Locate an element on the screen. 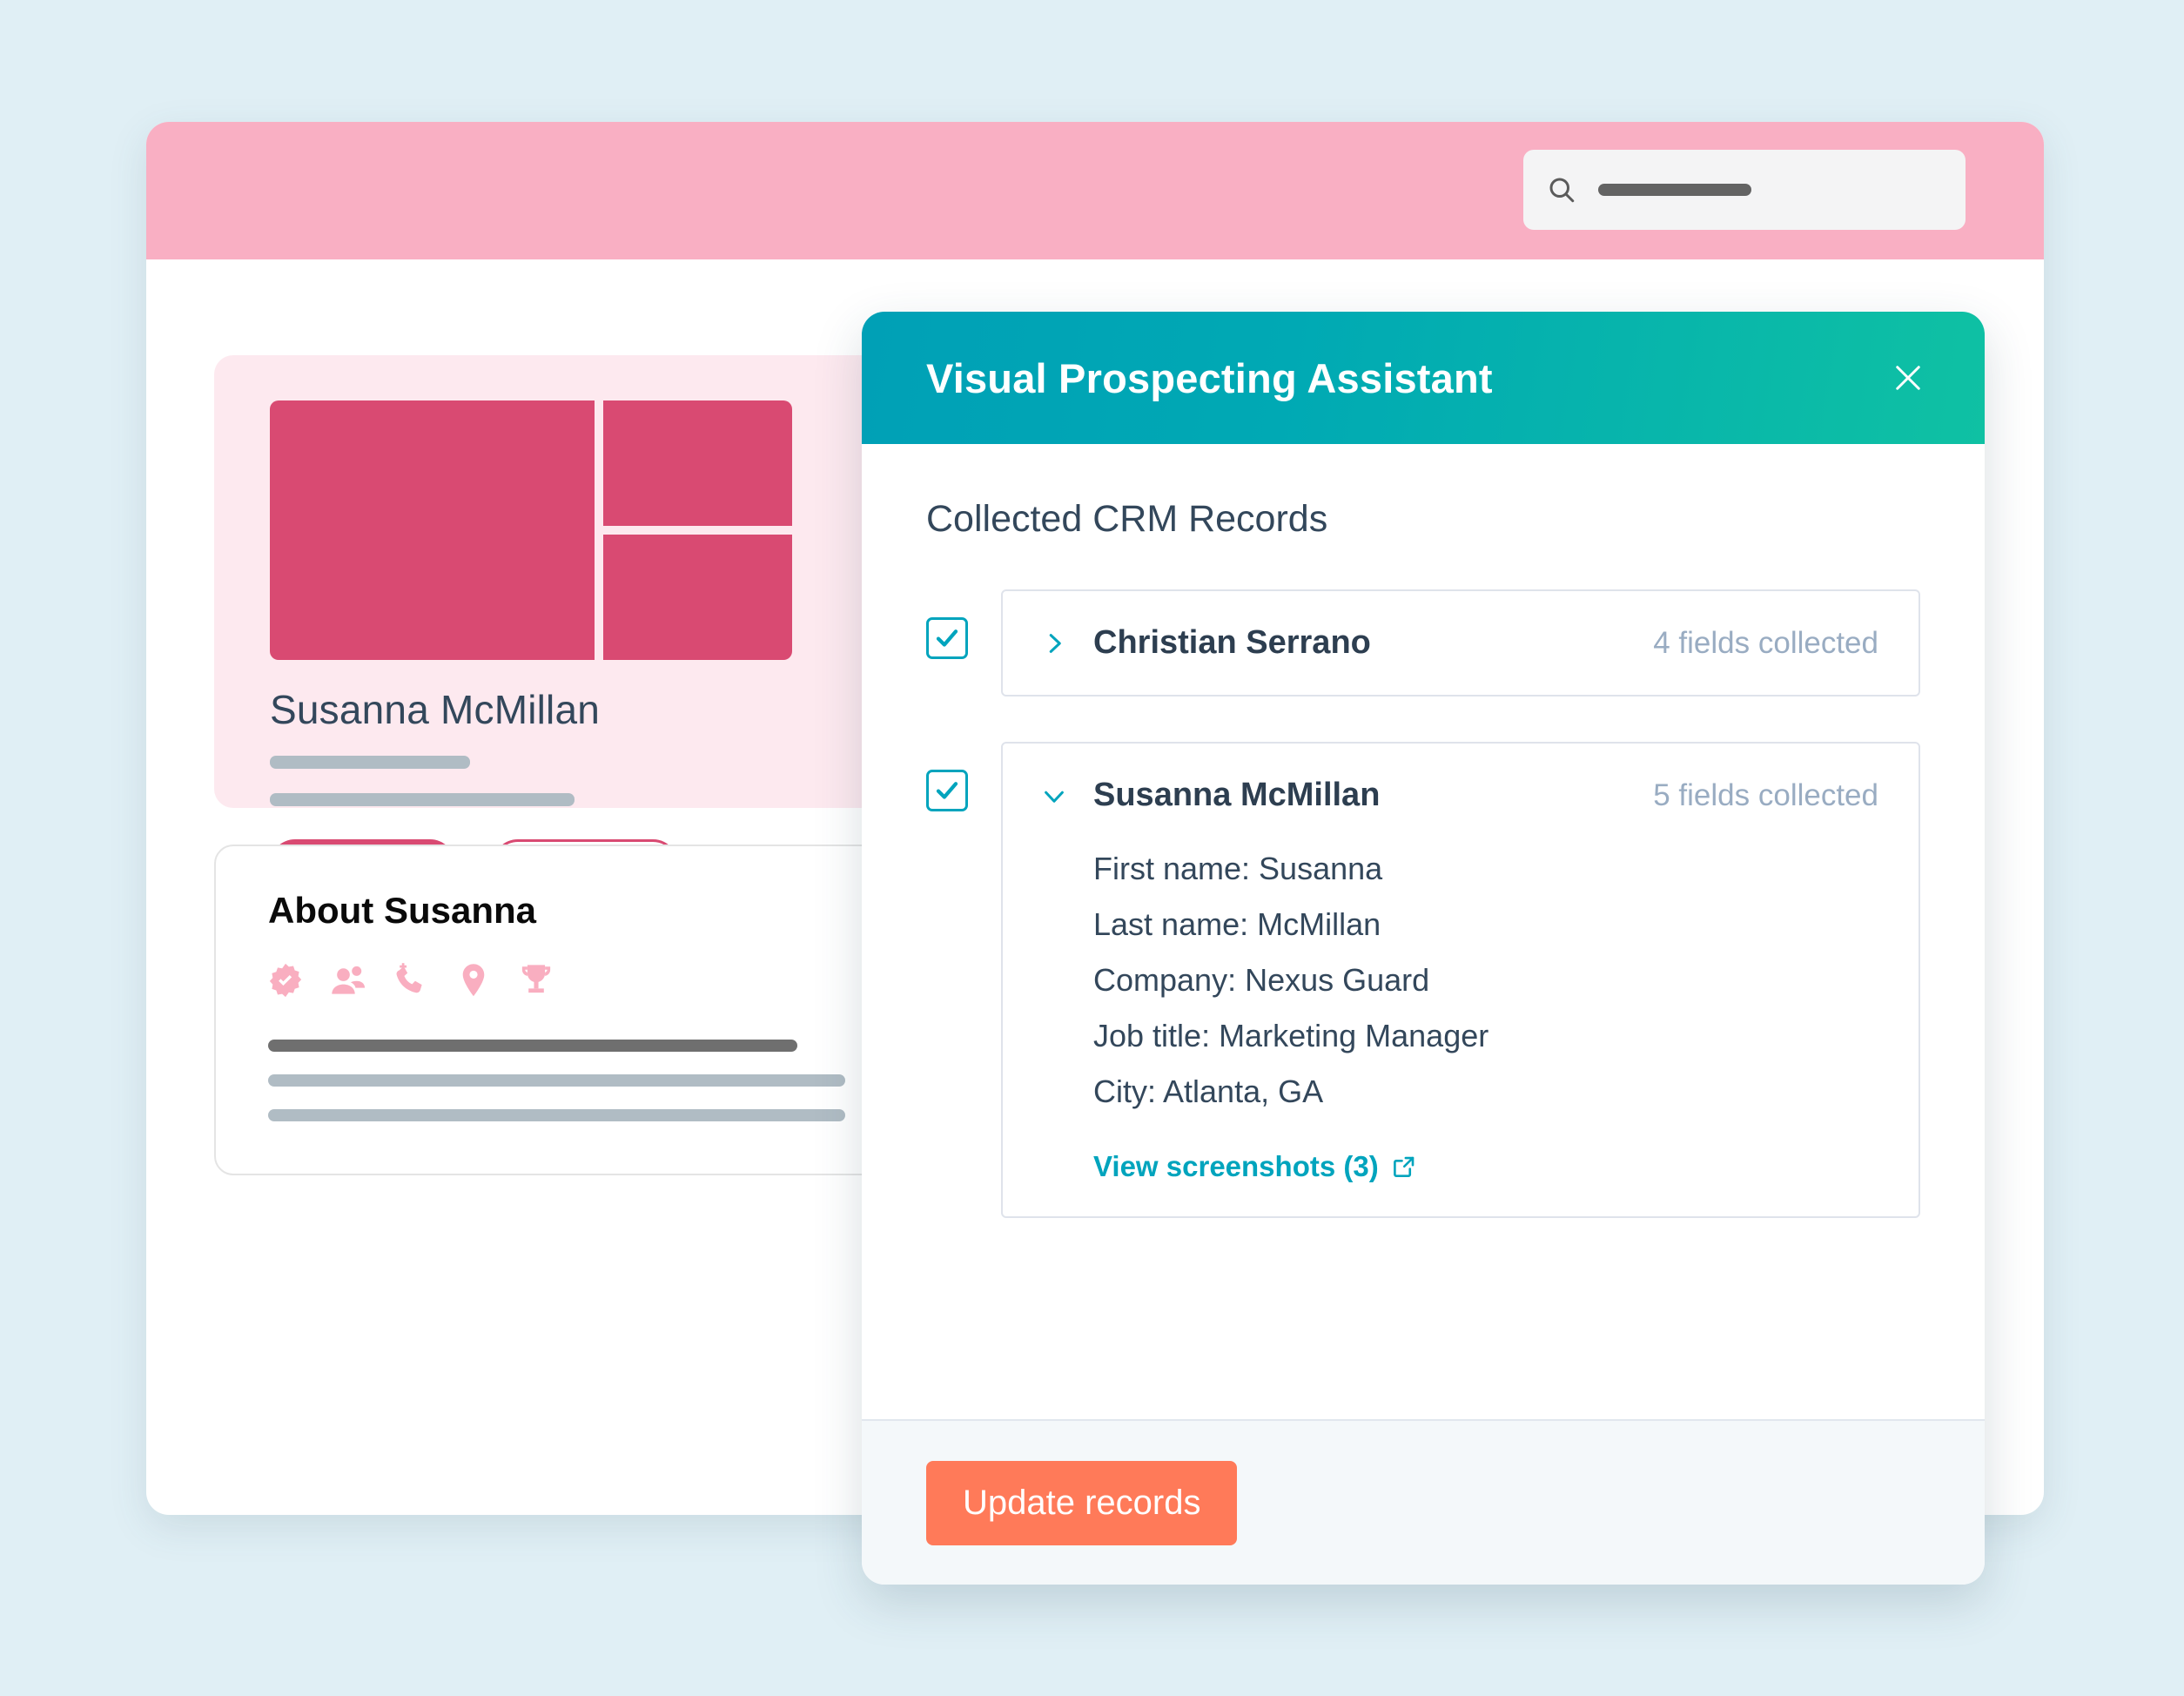 This screenshot has width=2184, height=1696. profile-photo-placeholder is located at coordinates (531, 530).